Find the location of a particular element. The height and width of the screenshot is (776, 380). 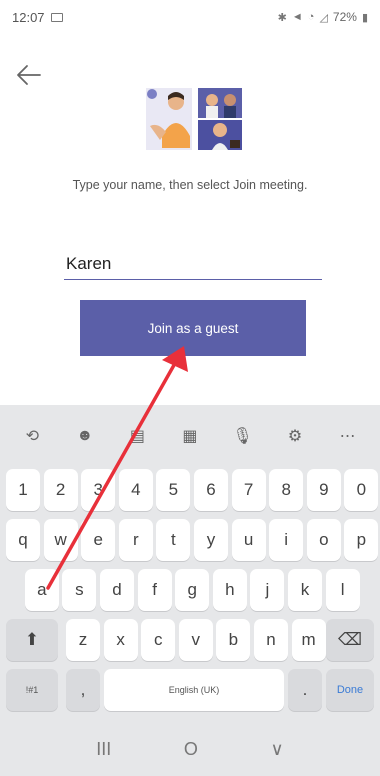

status-time: 12:07 is located at coordinates (28, 17).